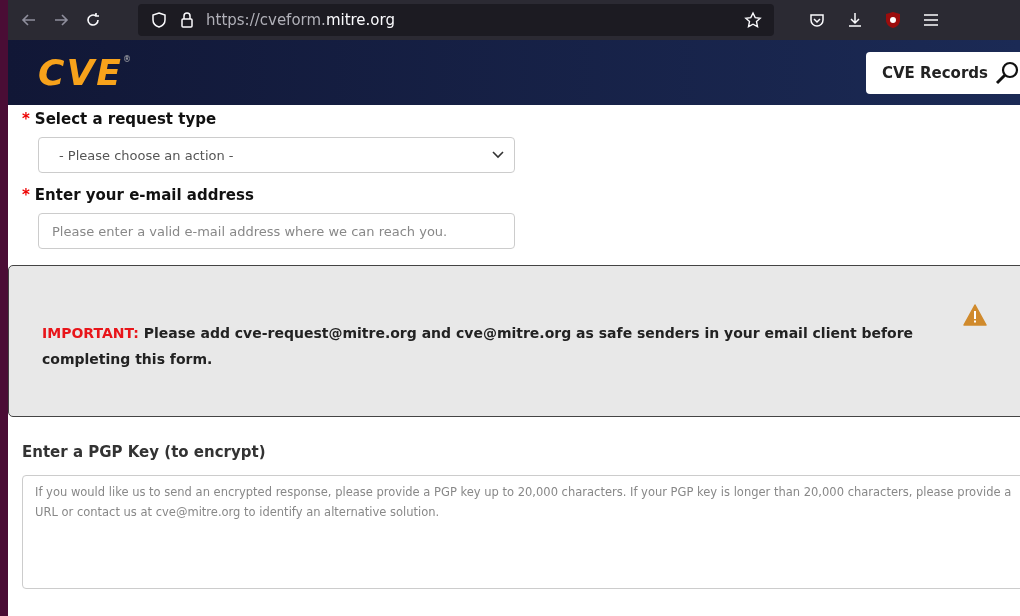  I want to click on star-icon, so click(753, 20).